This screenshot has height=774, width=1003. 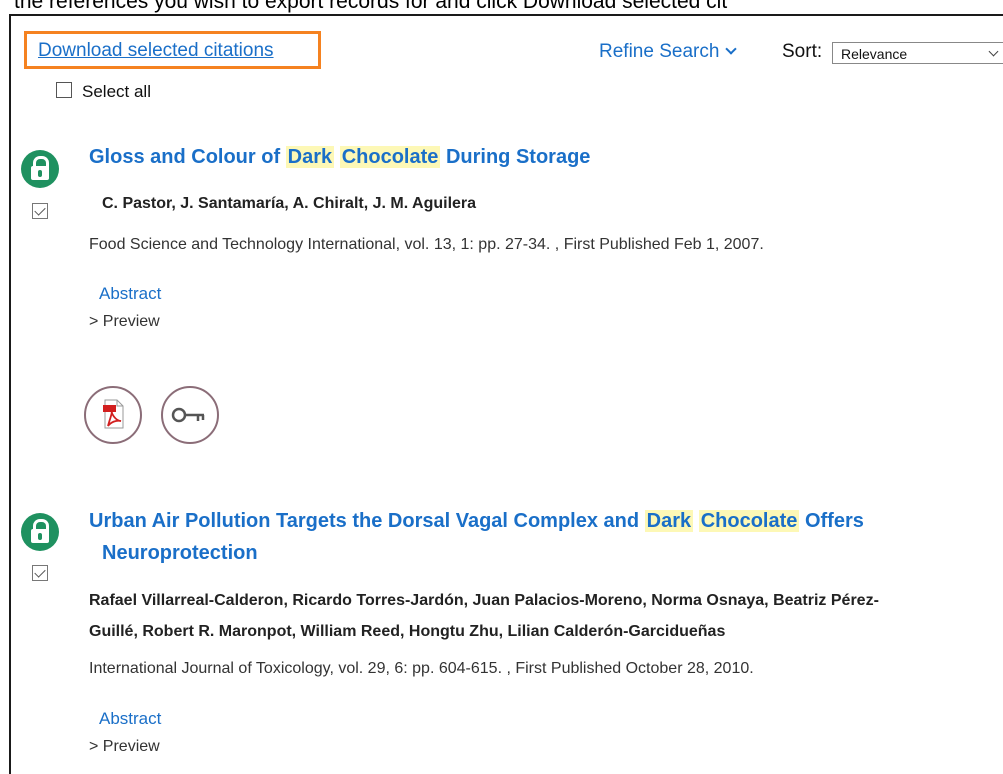 I want to click on sort-select: Relevance, so click(x=917, y=53).